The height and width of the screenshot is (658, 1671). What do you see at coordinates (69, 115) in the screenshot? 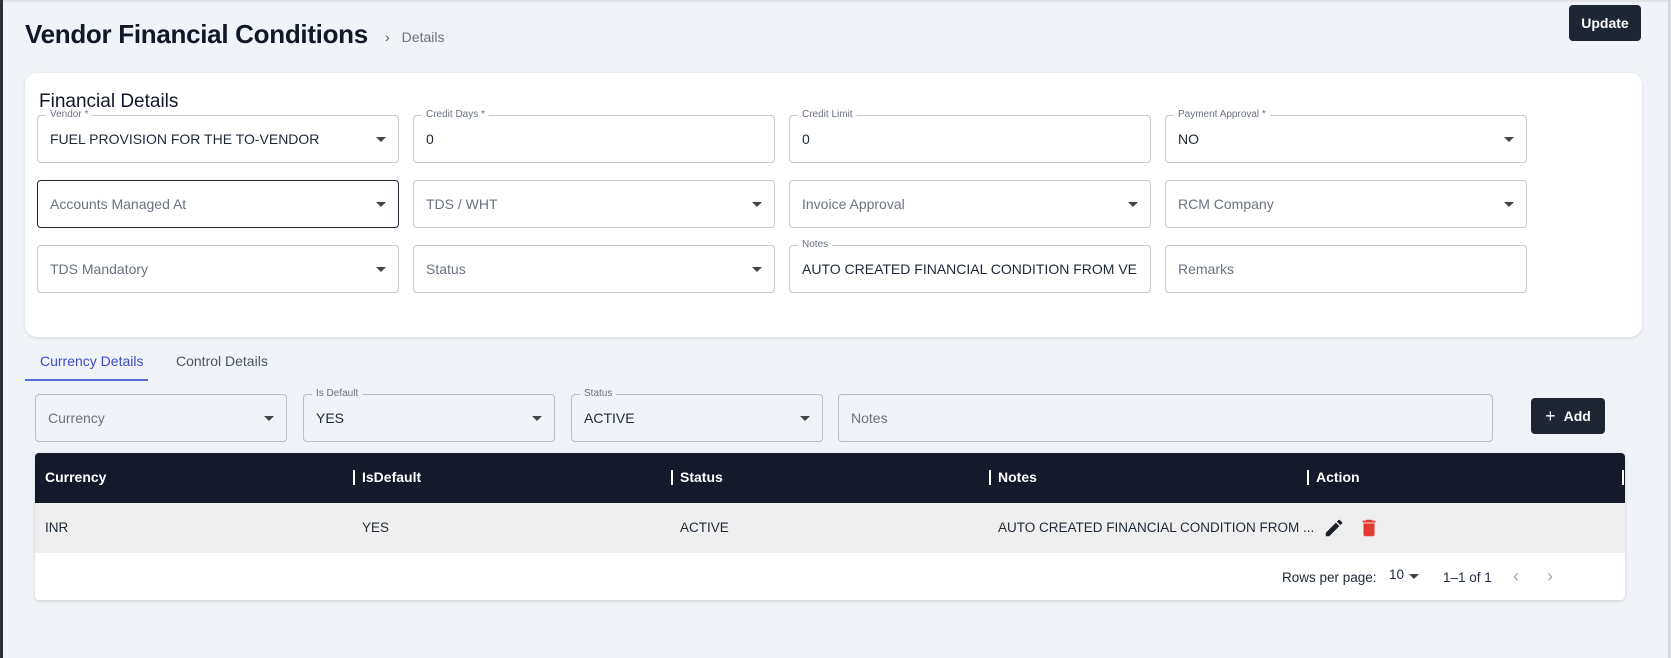
I see `vendor-label: Vendor *` at bounding box center [69, 115].